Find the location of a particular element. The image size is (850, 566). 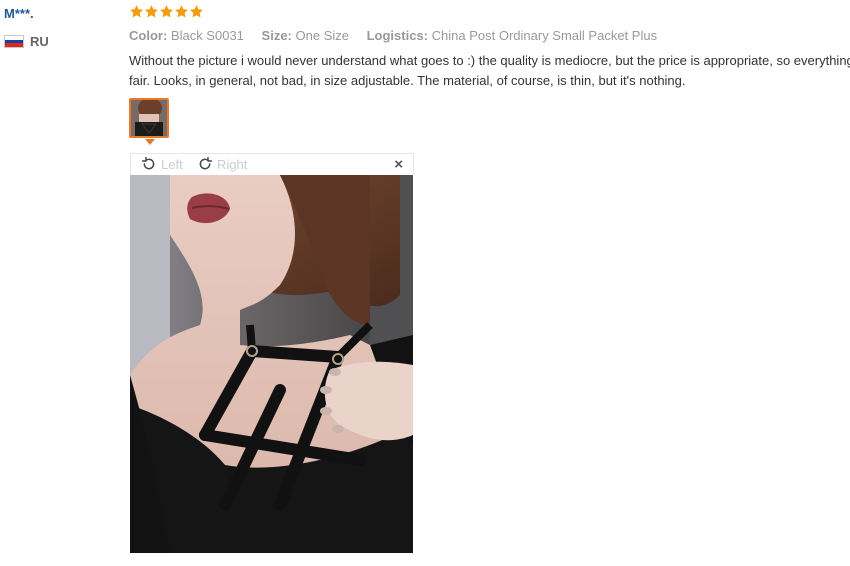

size-value: One Size is located at coordinates (322, 35).